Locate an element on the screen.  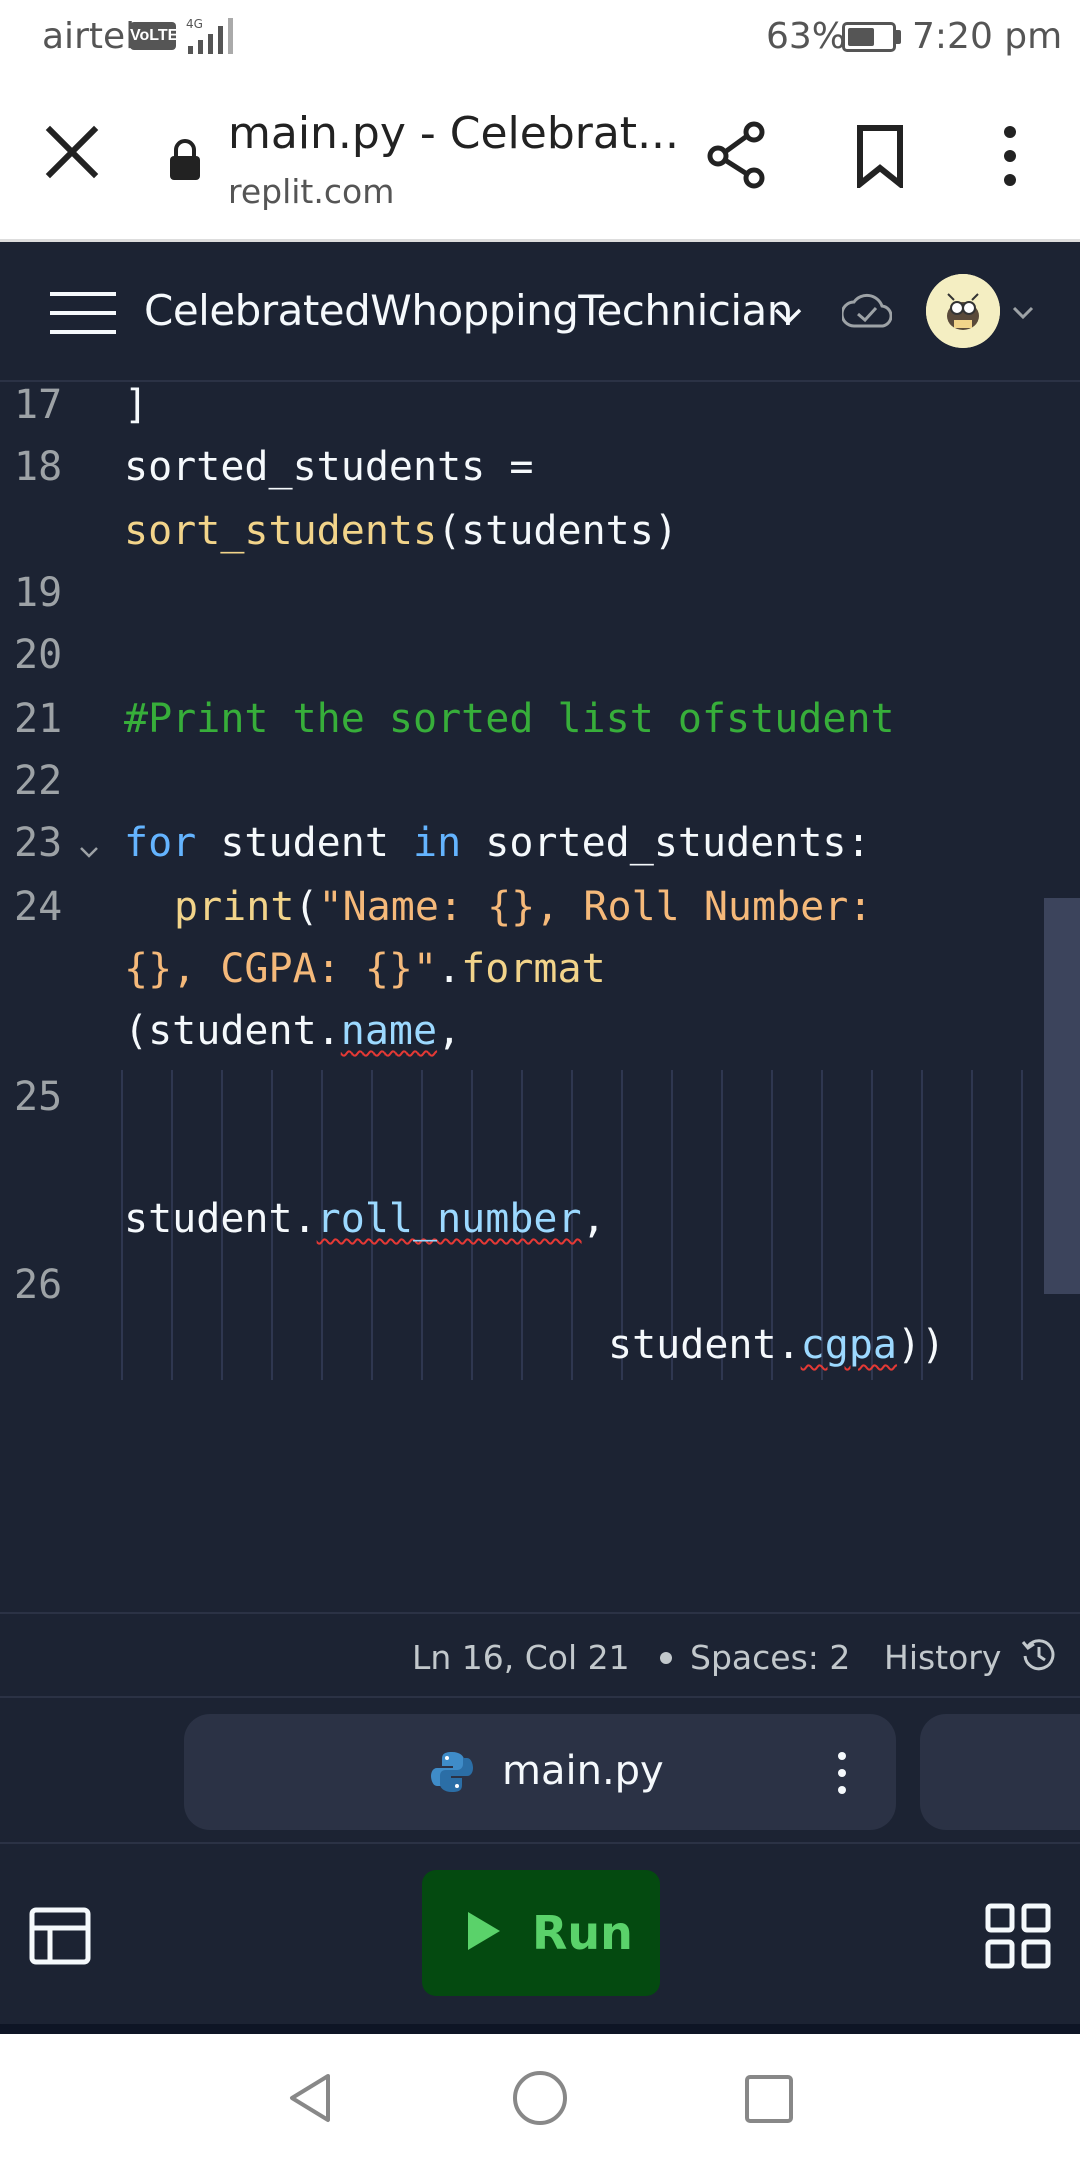
lock-icon is located at coordinates (185, 159).